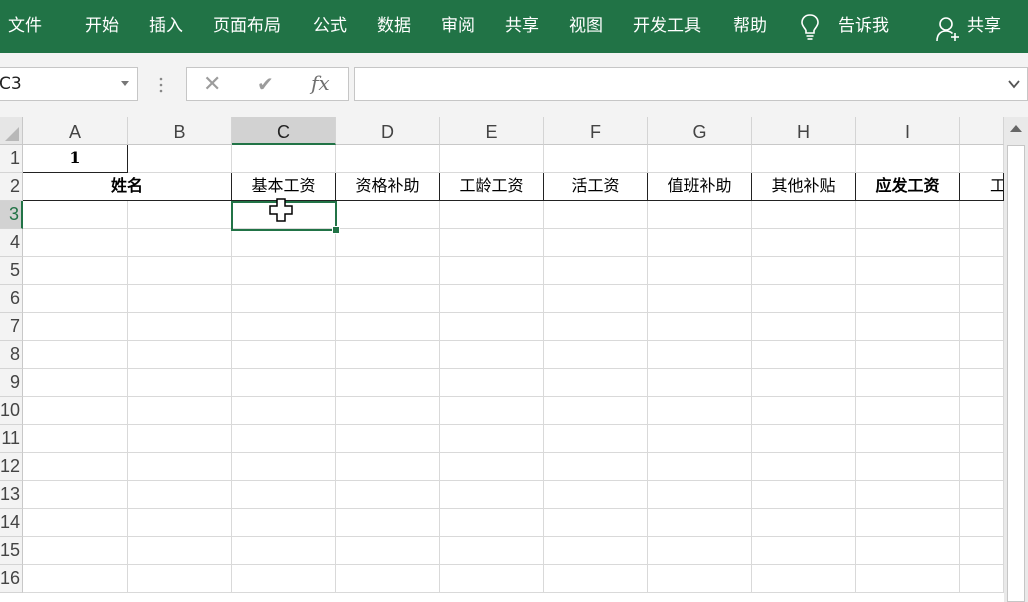  Describe the element at coordinates (11, 439) in the screenshot. I see `row-header-11: 11` at that location.